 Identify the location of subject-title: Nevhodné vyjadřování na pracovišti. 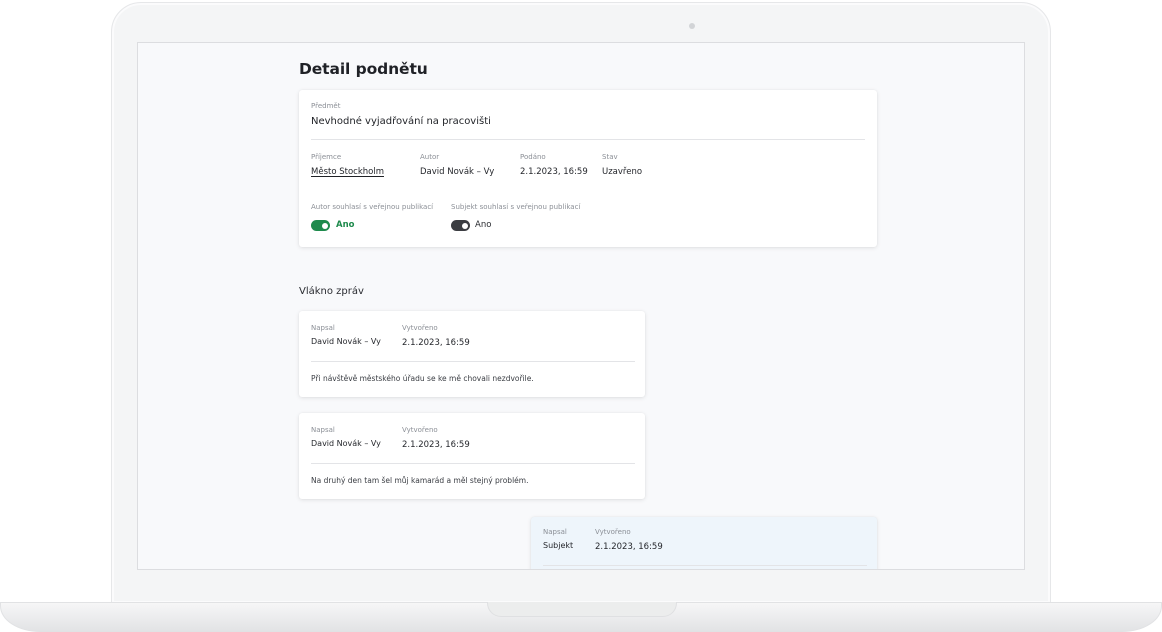
(401, 121).